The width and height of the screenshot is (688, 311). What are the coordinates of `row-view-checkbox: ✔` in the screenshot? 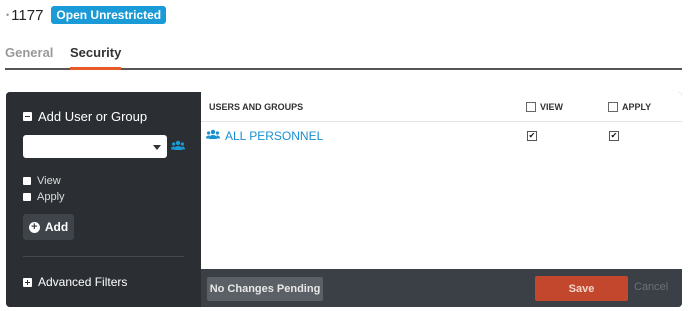 It's located at (532, 136).